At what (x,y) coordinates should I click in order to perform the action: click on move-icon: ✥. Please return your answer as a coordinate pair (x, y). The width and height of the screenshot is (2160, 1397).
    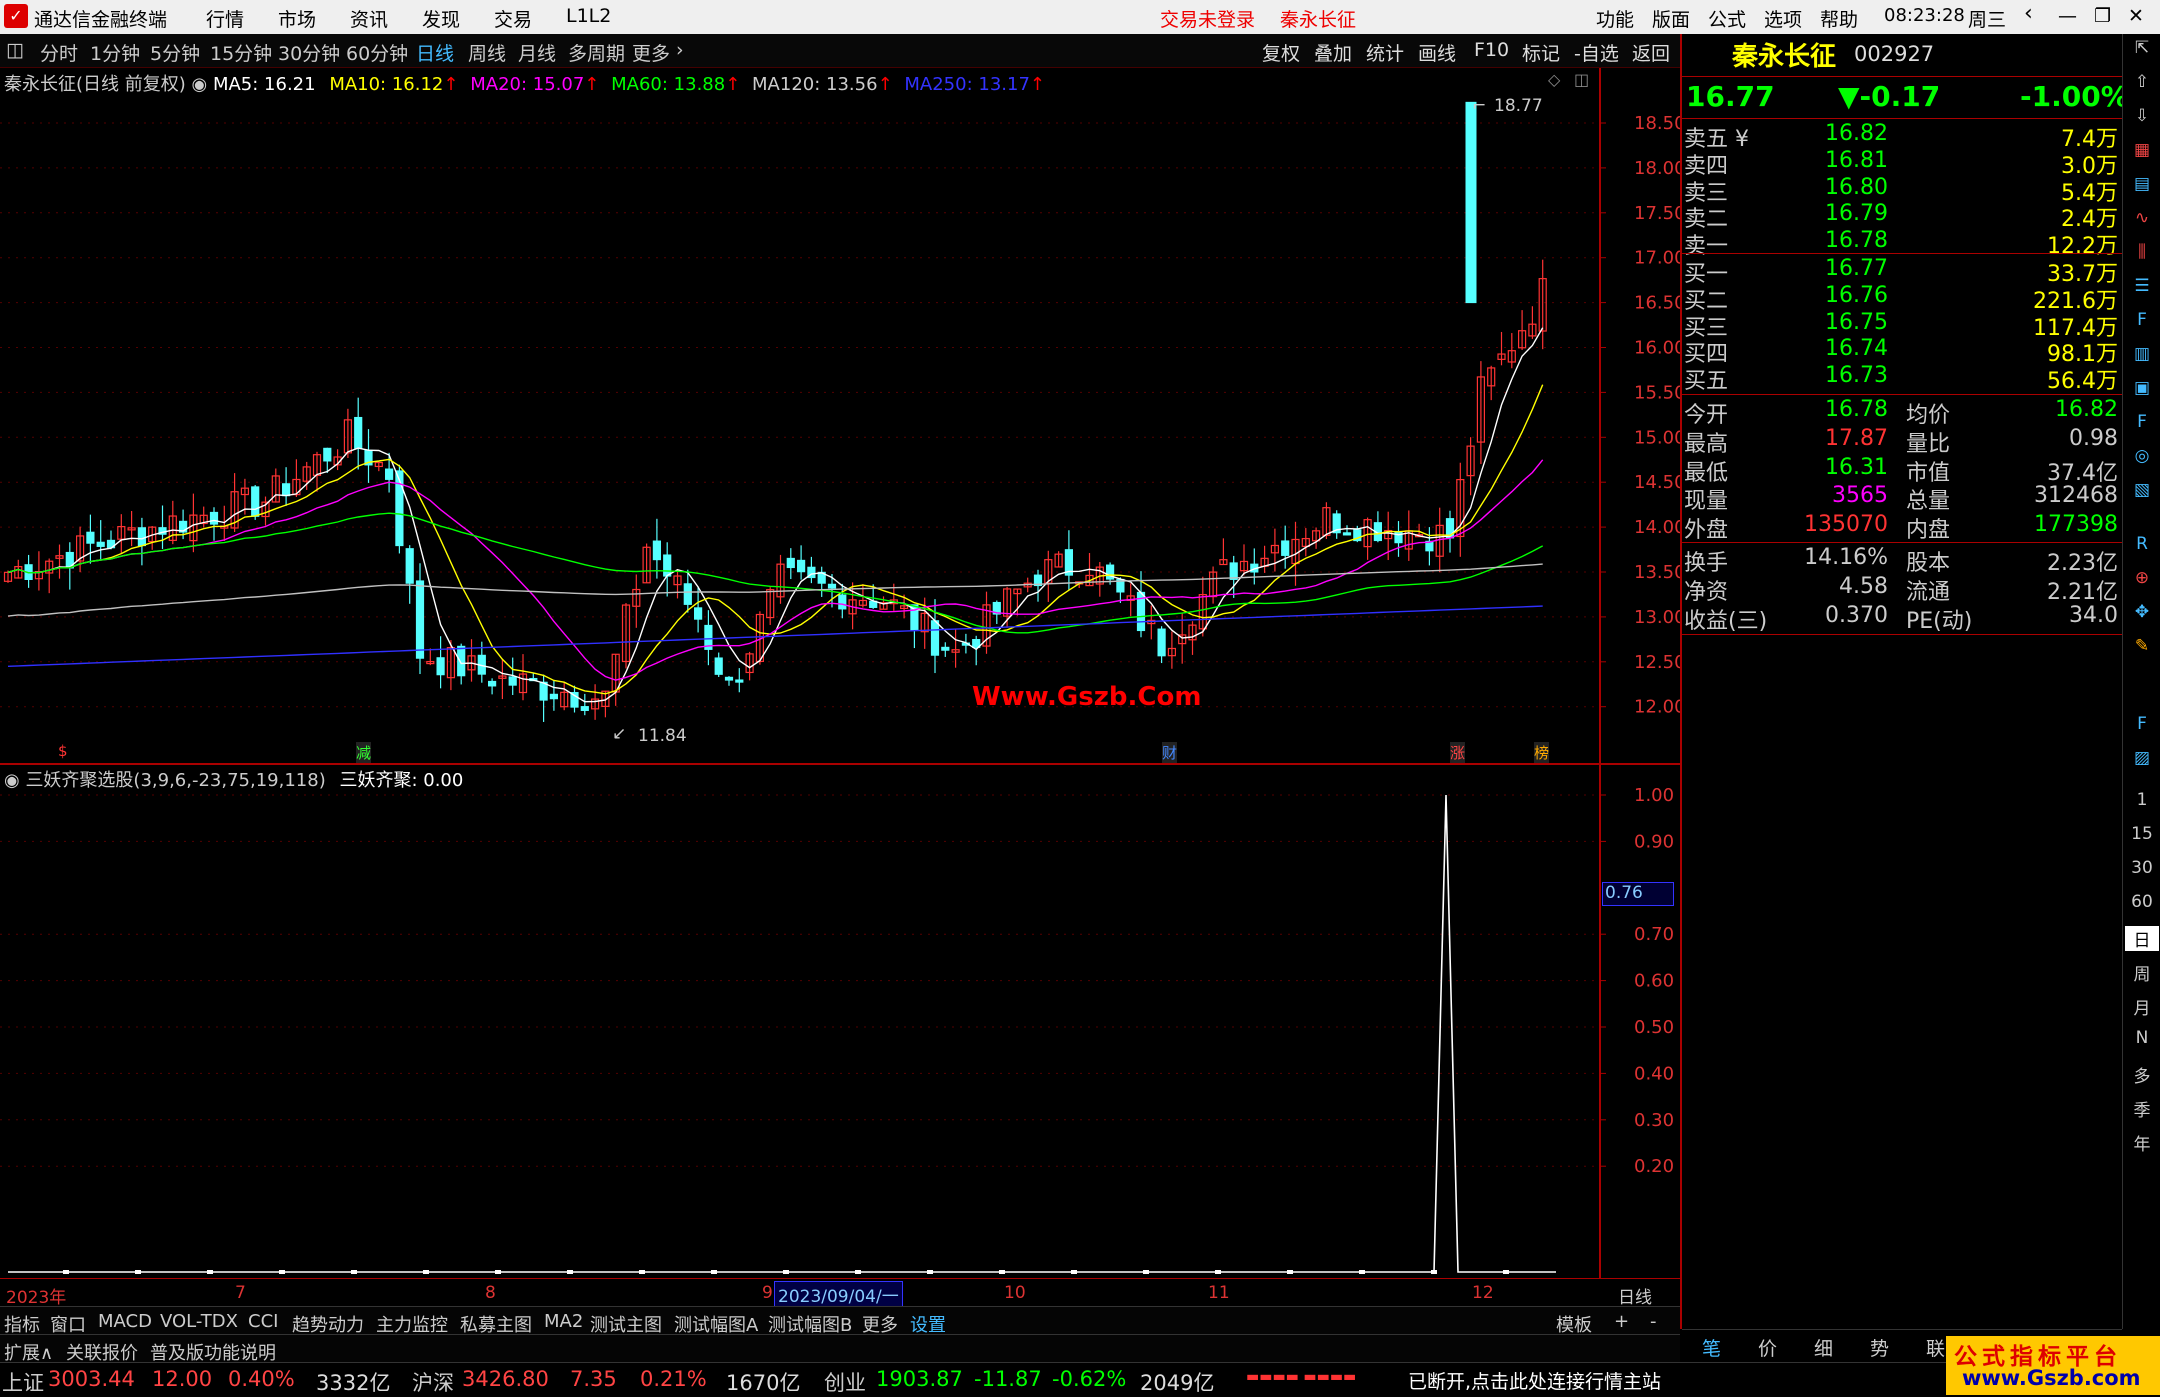
    Looking at the image, I should click on (2142, 612).